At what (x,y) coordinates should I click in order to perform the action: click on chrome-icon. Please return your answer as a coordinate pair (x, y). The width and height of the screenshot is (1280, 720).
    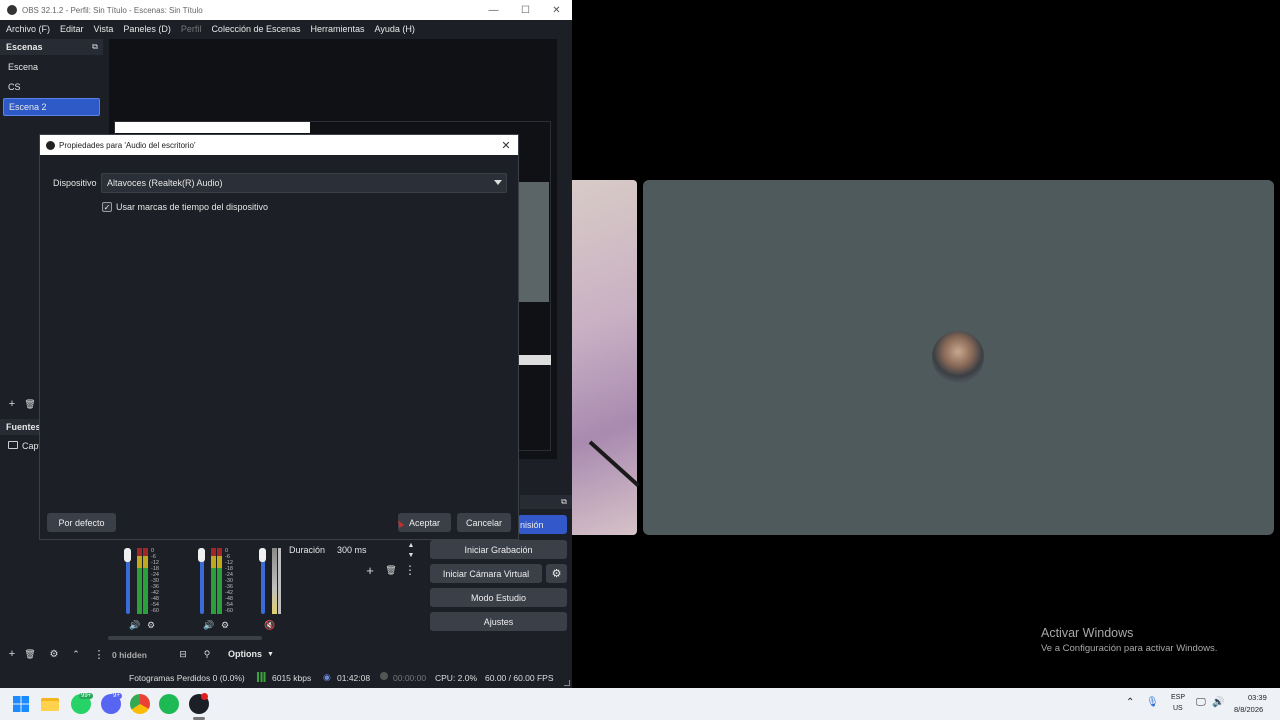
    Looking at the image, I should click on (140, 704).